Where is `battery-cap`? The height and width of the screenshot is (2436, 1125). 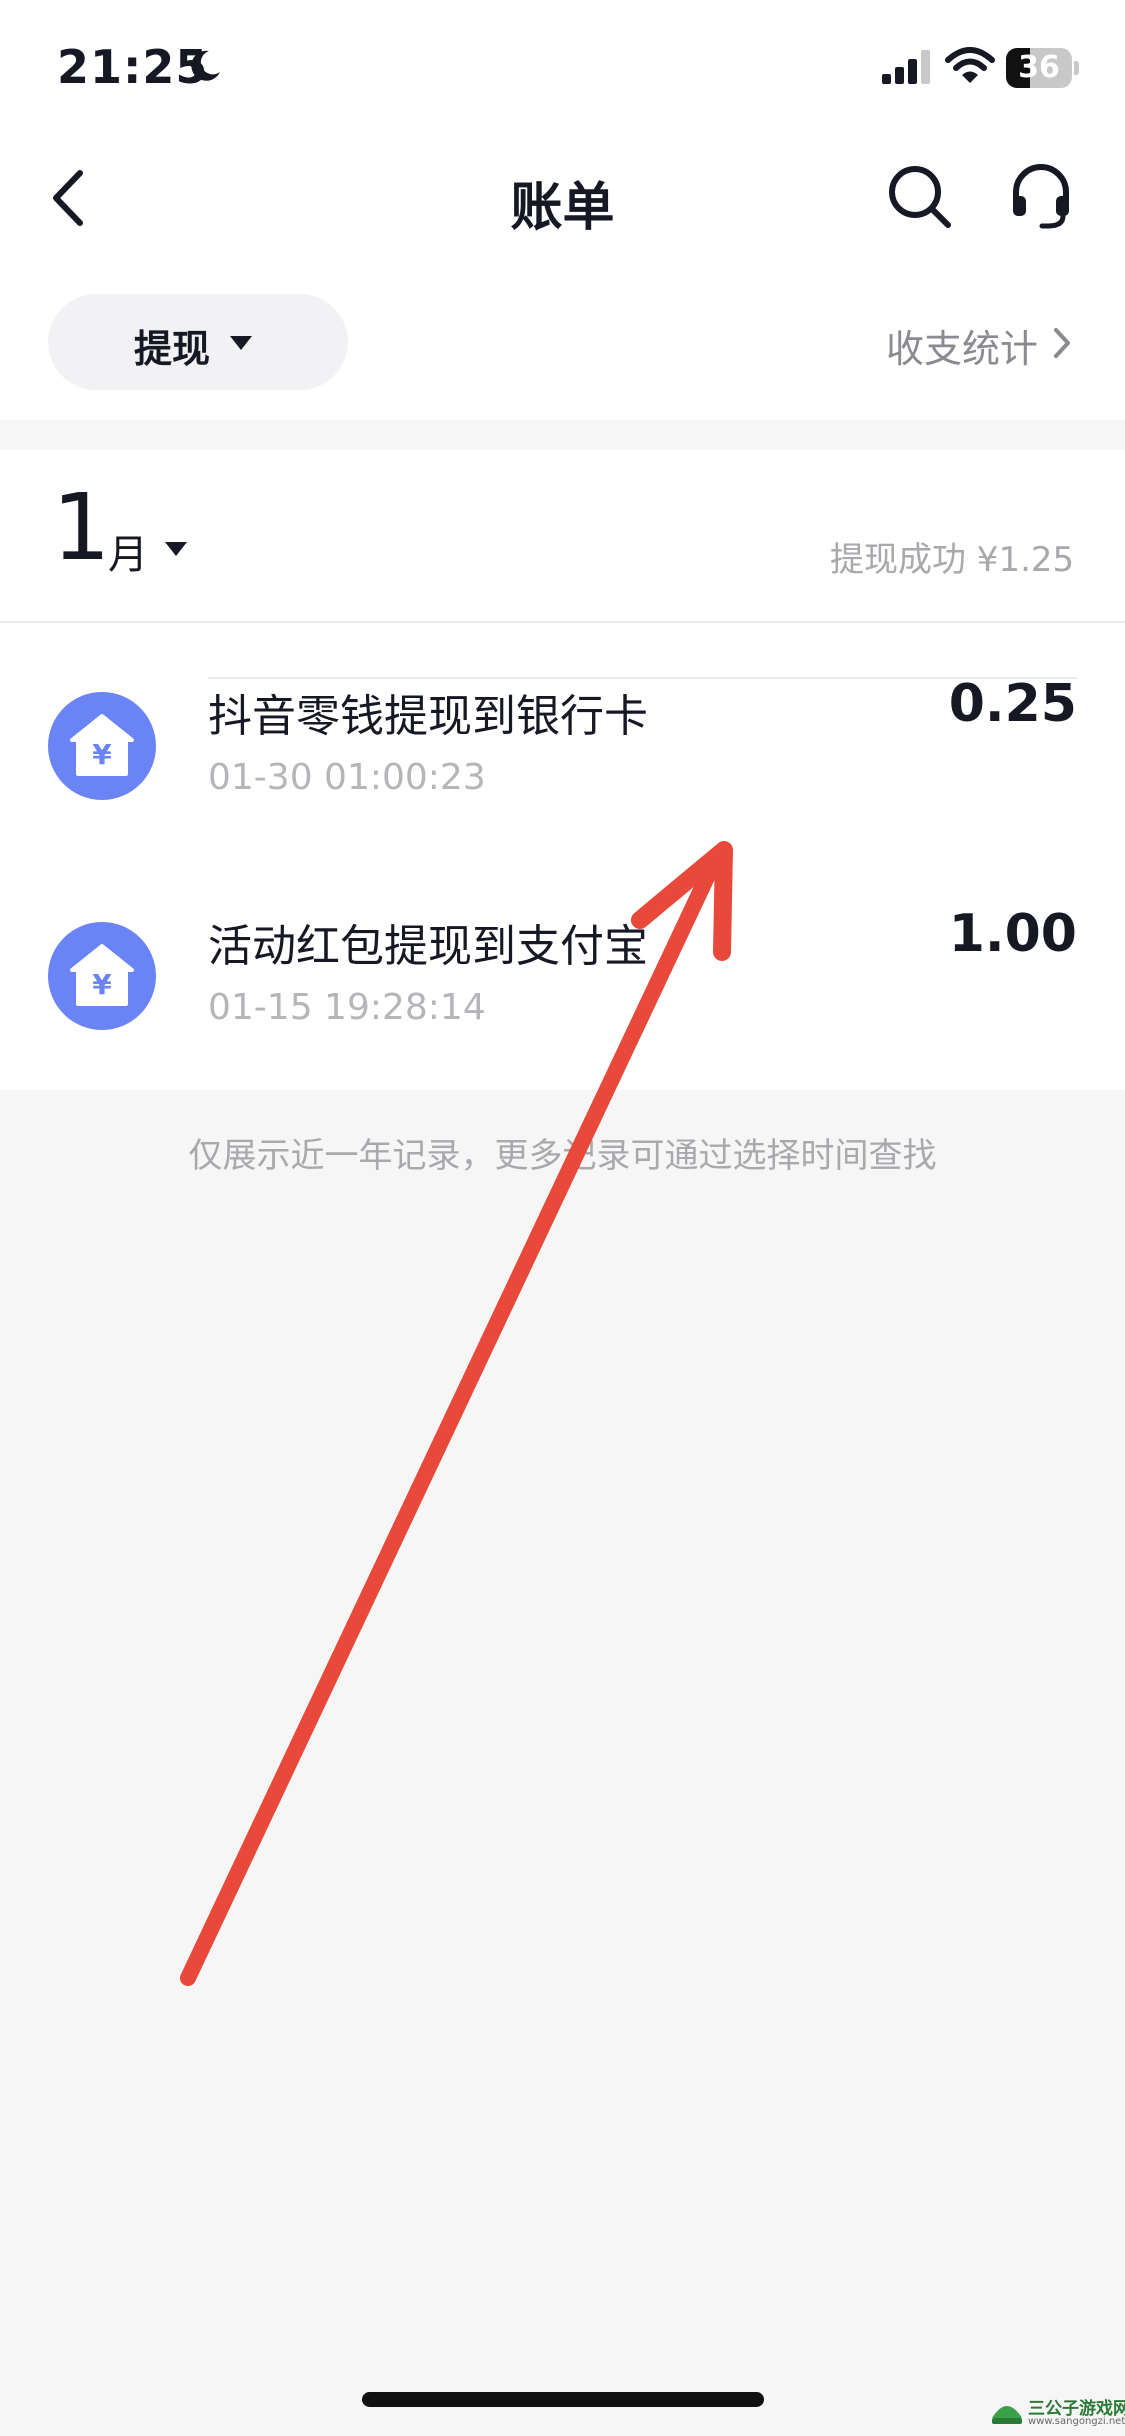
battery-cap is located at coordinates (1076, 68).